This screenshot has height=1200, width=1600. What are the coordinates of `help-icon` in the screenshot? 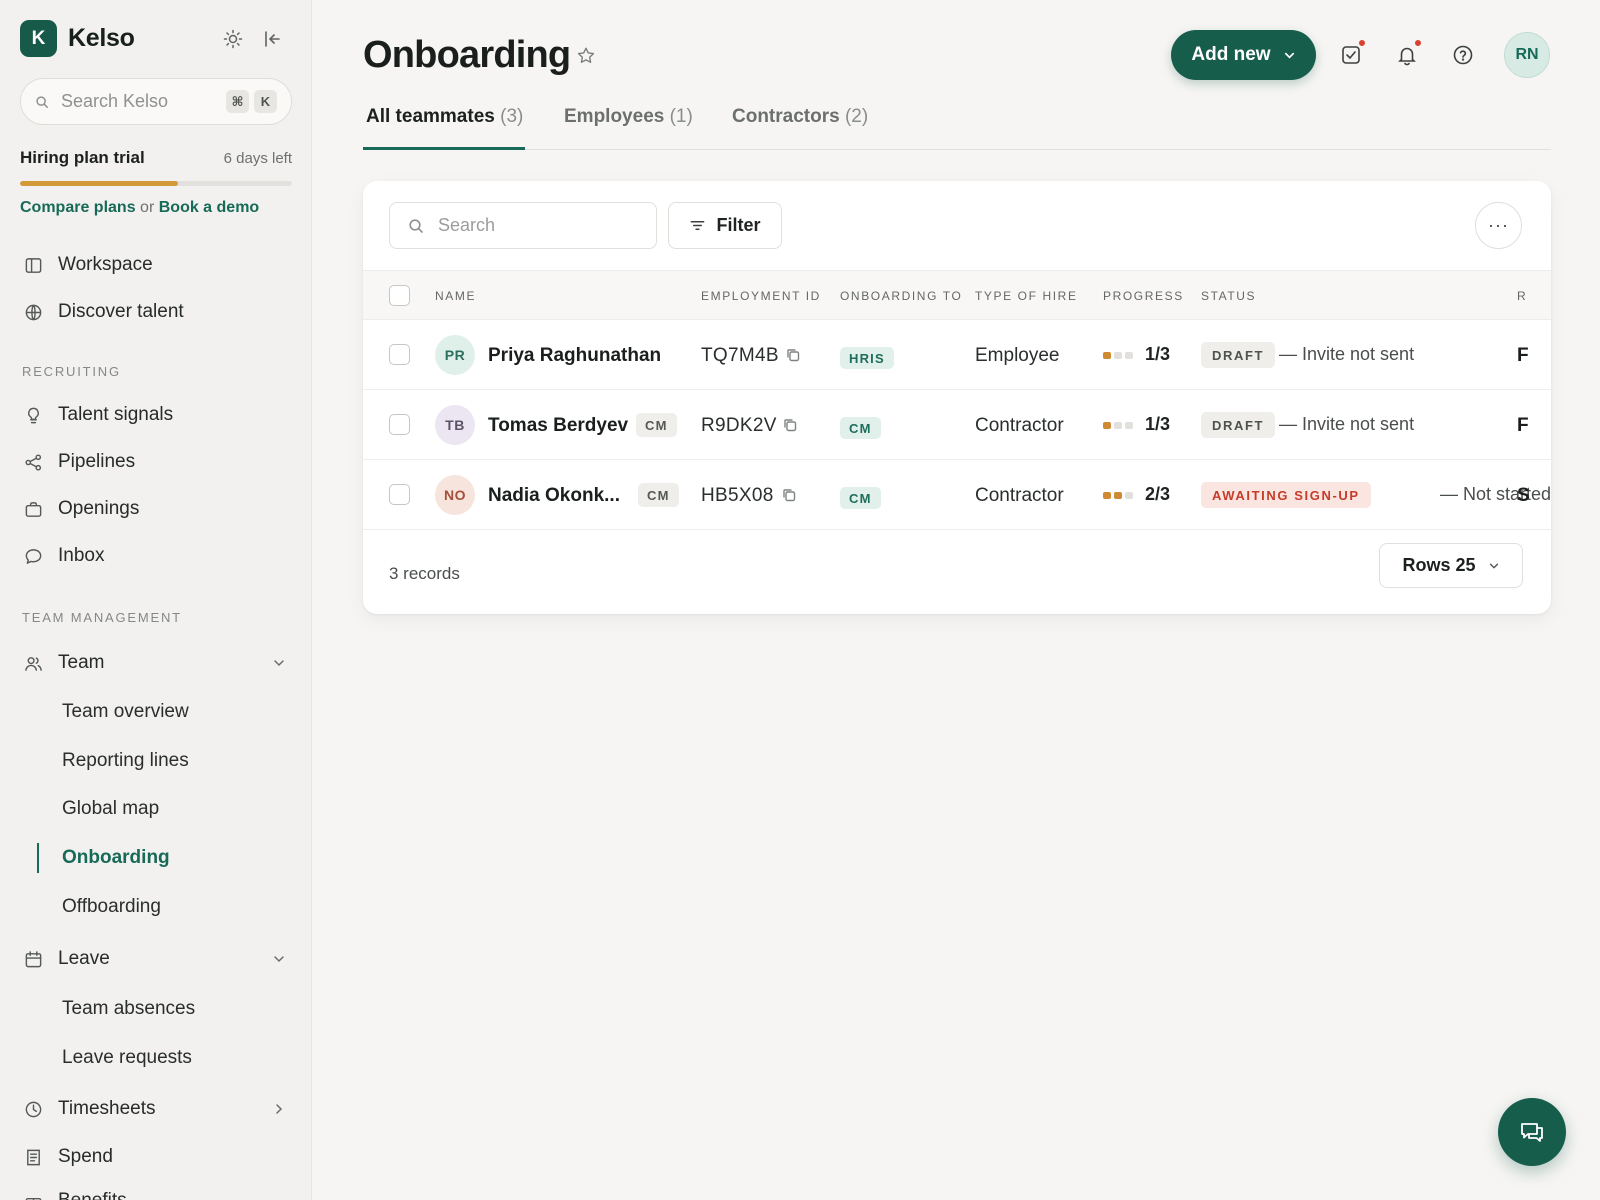 It's located at (1463, 55).